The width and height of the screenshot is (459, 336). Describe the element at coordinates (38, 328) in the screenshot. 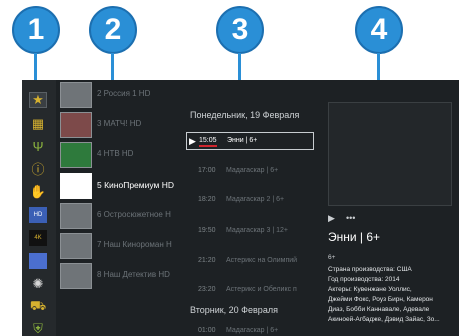

I see `shield-icon: ⛨` at that location.